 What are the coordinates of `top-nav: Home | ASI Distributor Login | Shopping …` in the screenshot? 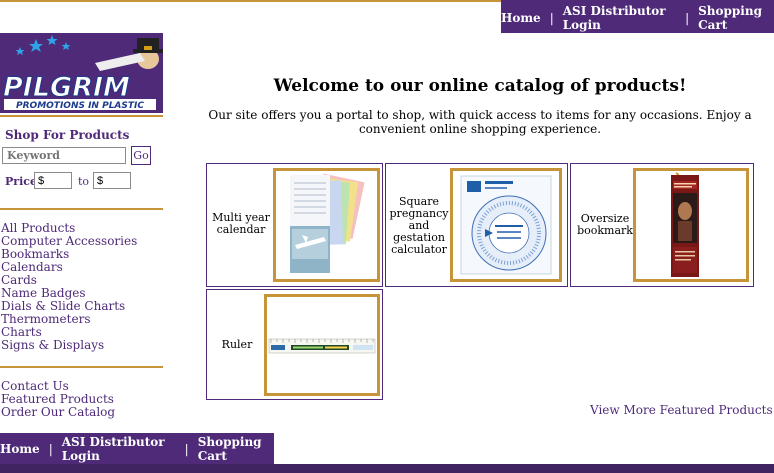 It's located at (637, 16).